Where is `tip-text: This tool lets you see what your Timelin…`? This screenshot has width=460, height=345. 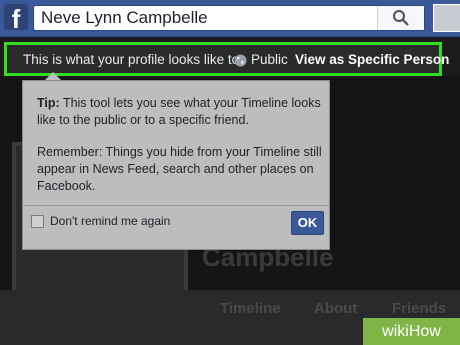 tip-text: This tool lets you see what your Timelin… is located at coordinates (179, 111).